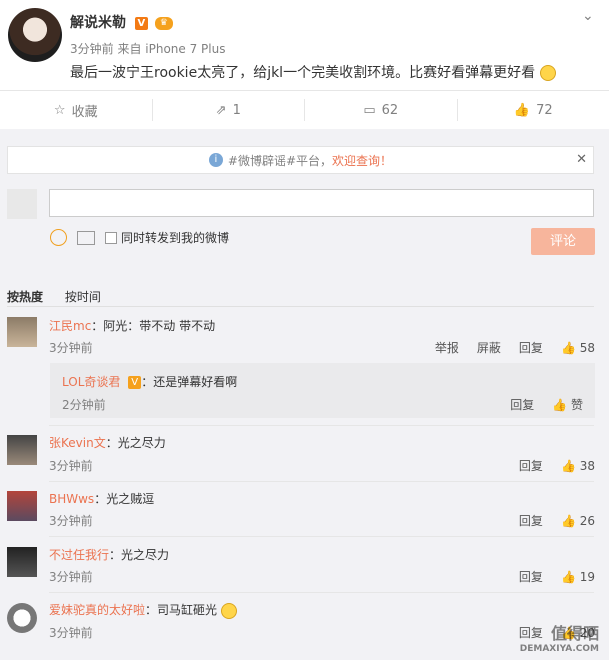 This screenshot has width=609, height=660. What do you see at coordinates (581, 159) in the screenshot?
I see `close-icon: ✕` at bounding box center [581, 159].